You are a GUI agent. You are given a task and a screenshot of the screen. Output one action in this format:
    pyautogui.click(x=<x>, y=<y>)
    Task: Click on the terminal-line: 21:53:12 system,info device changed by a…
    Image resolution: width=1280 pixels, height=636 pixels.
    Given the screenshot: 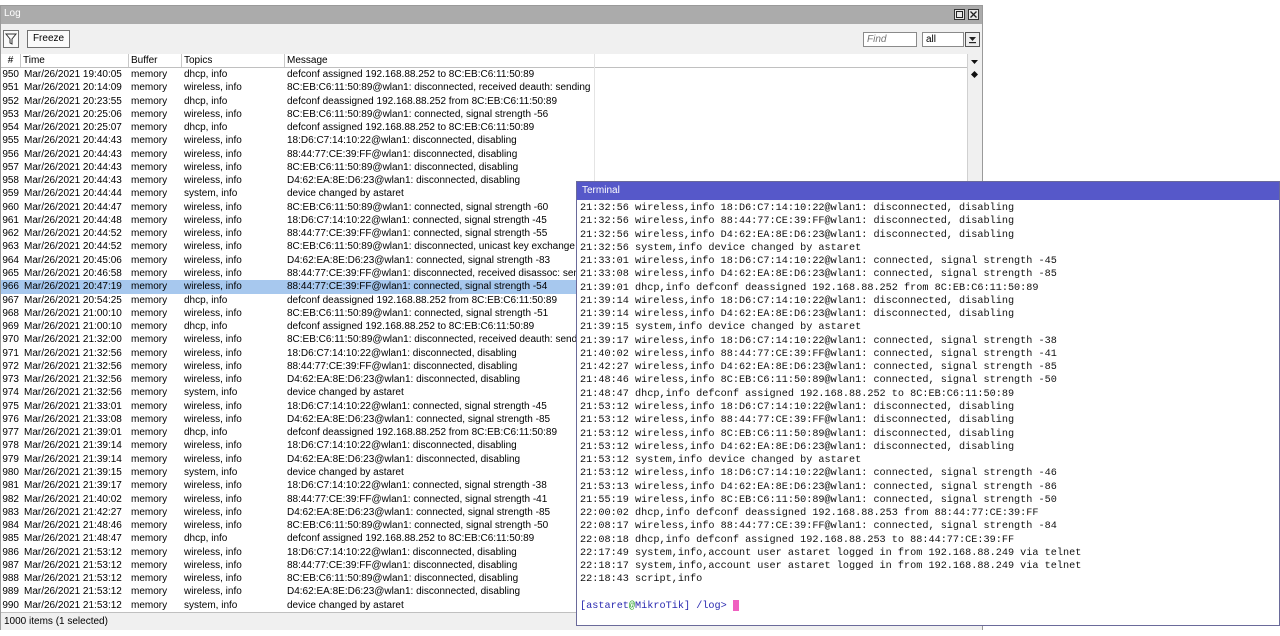 What is the action you would take?
    pyautogui.click(x=721, y=461)
    